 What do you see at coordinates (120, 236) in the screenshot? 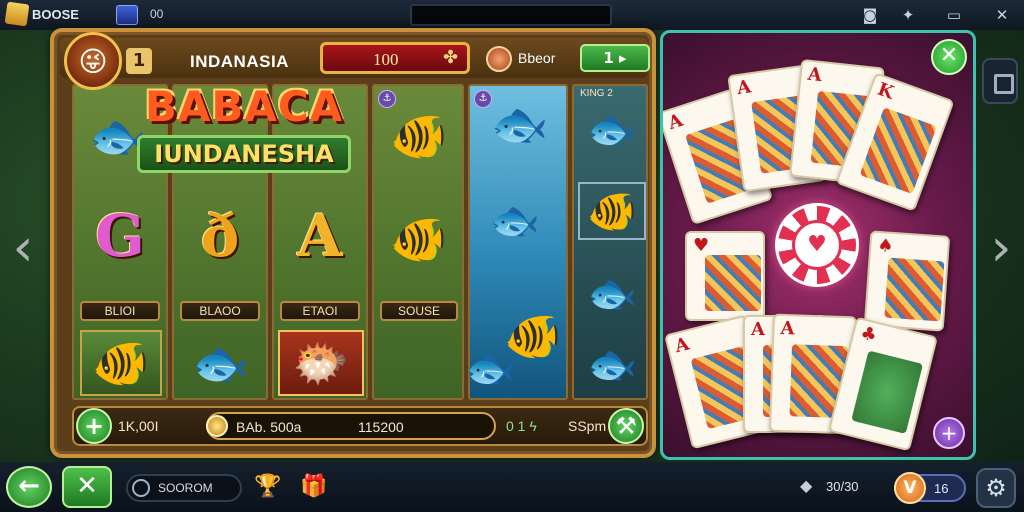
I see `letter-symbol: G` at bounding box center [120, 236].